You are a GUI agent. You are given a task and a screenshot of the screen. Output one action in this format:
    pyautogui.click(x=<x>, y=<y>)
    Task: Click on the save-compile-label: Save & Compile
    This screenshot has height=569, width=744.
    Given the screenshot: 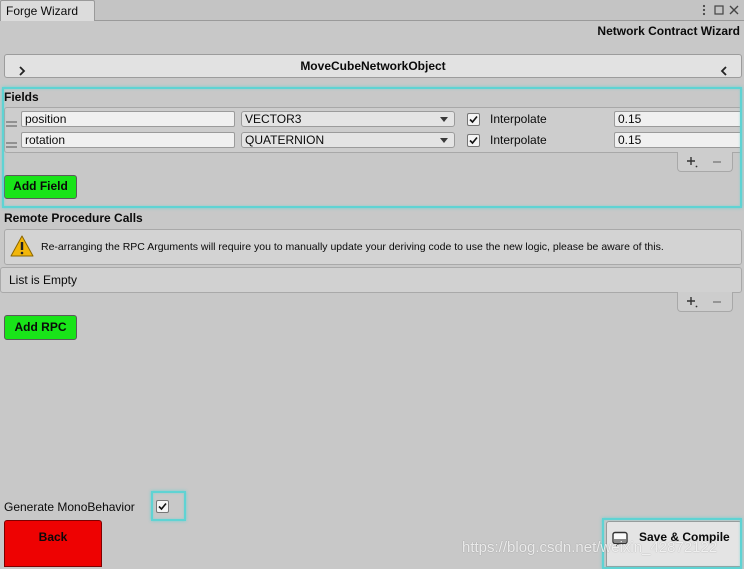 What is the action you would take?
    pyautogui.click(x=684, y=537)
    